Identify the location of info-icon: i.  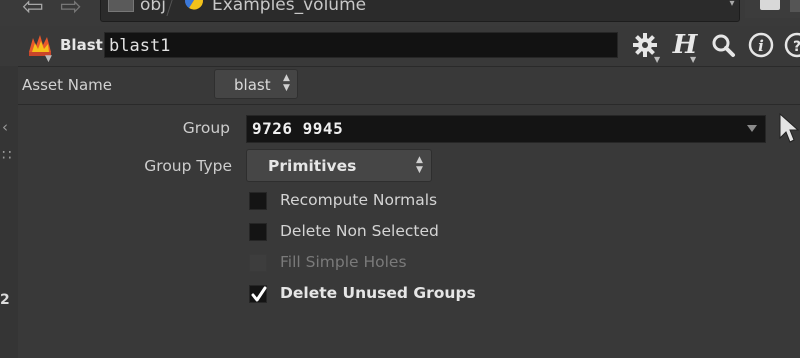
(761, 45).